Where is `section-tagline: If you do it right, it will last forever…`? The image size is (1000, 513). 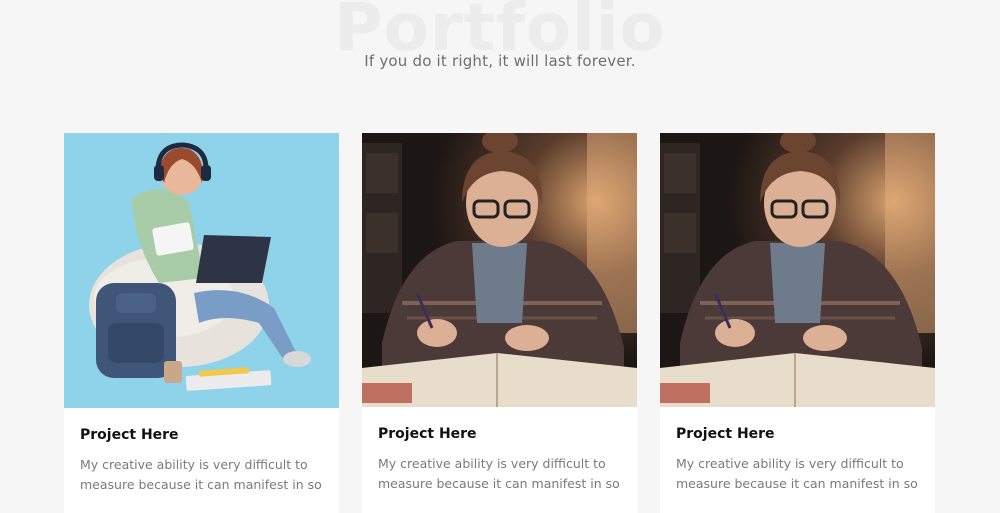
section-tagline: If you do it right, it will last forever… is located at coordinates (500, 61).